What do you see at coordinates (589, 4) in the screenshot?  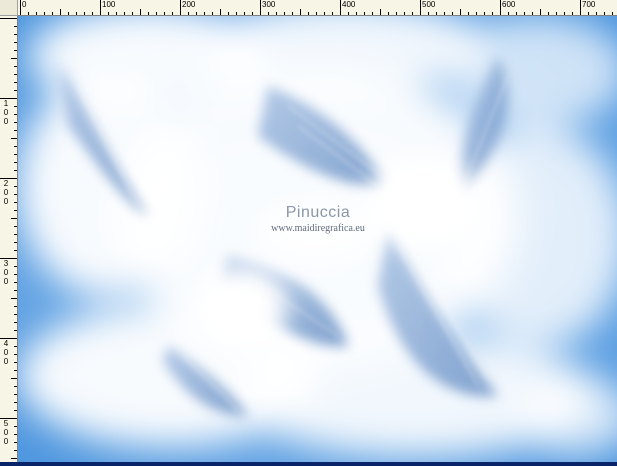 I see `ruler-label: 700` at bounding box center [589, 4].